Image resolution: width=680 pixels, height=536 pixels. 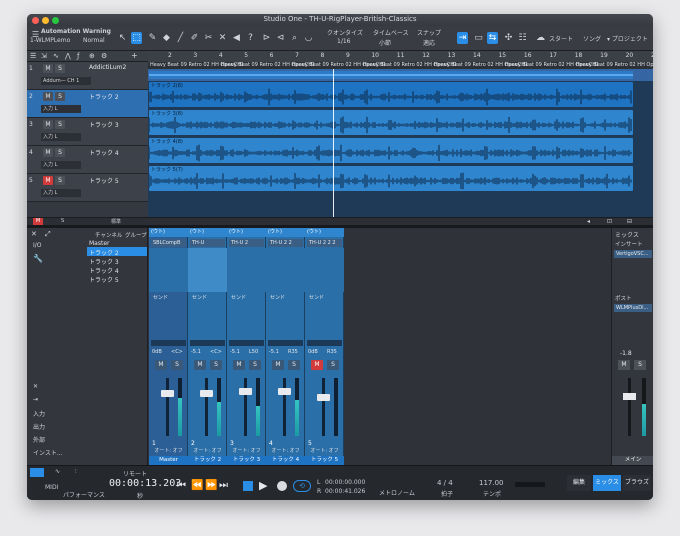 I want to click on insert-slot: TH-U 2 2 2, so click(x=324, y=243).